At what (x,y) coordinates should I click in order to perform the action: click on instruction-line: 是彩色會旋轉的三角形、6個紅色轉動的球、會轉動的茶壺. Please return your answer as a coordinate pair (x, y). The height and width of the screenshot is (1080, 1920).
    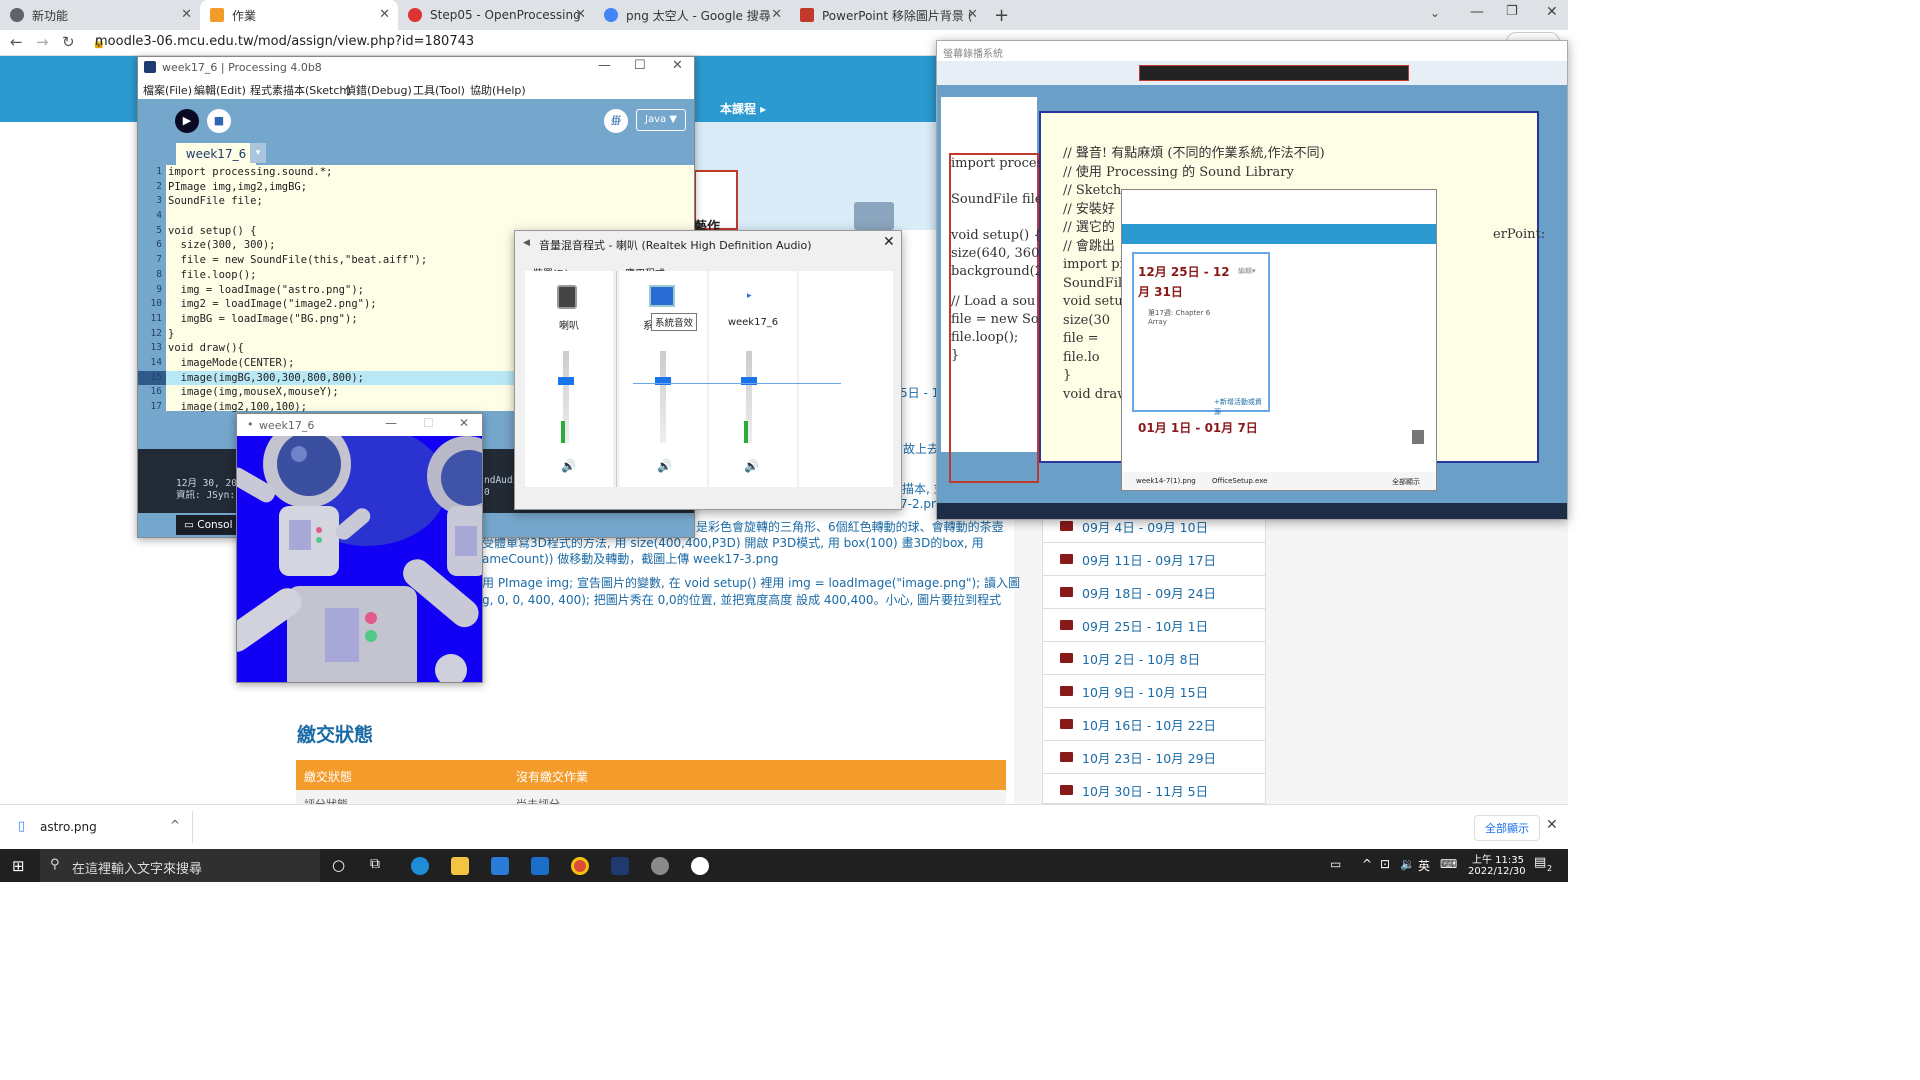
    Looking at the image, I should click on (850, 527).